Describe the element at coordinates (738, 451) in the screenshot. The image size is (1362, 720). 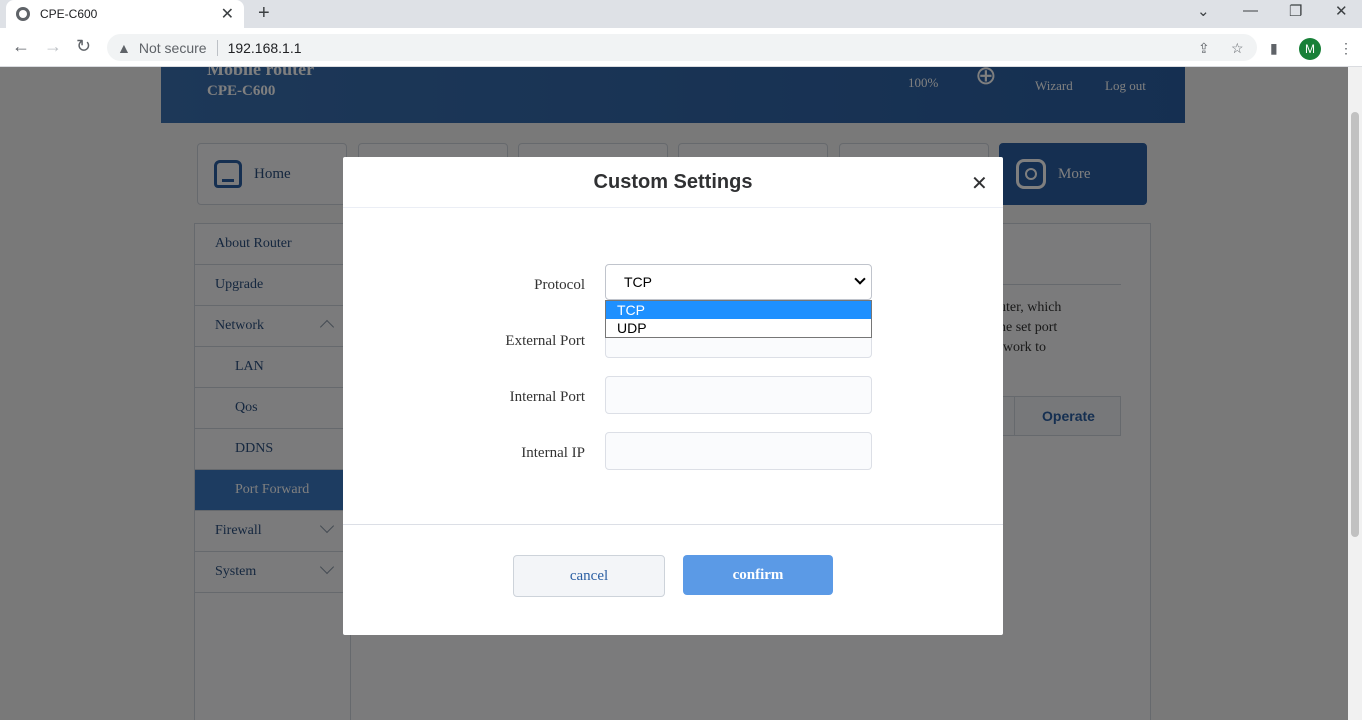
I see `internal-ip-input` at that location.